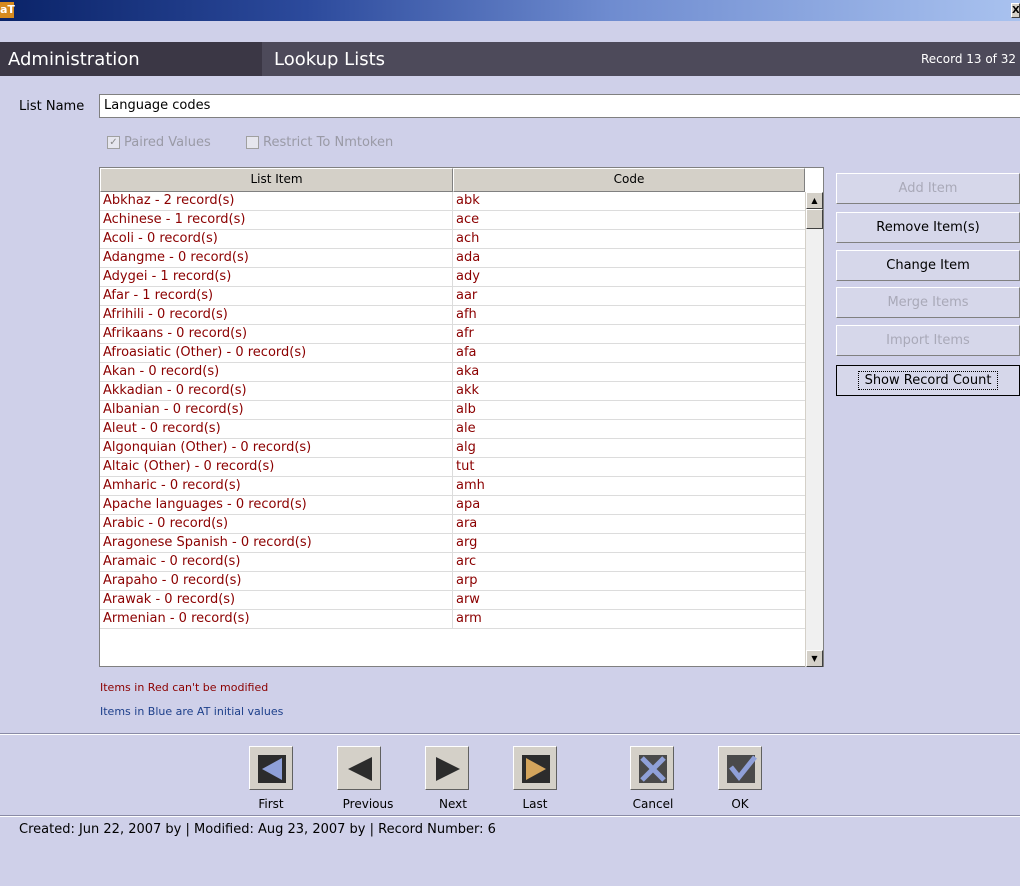 The width and height of the screenshot is (1020, 886). Describe the element at coordinates (510, 816) in the screenshot. I see `divider` at that location.